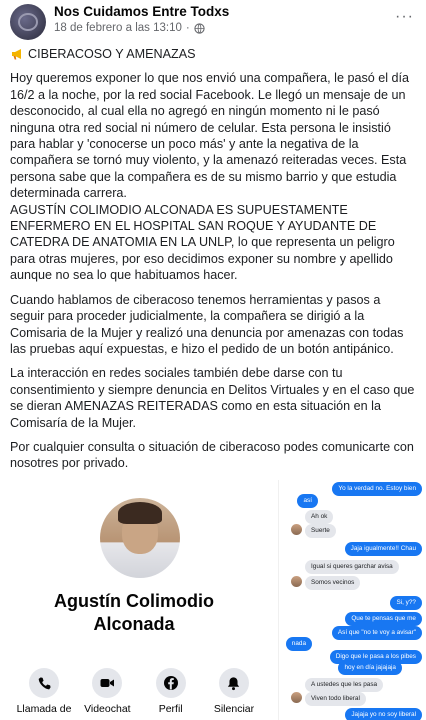 This screenshot has height=720, width=426. Describe the element at coordinates (376, 633) in the screenshot. I see `chat-message: Así que "no te voy a avisar"` at that location.